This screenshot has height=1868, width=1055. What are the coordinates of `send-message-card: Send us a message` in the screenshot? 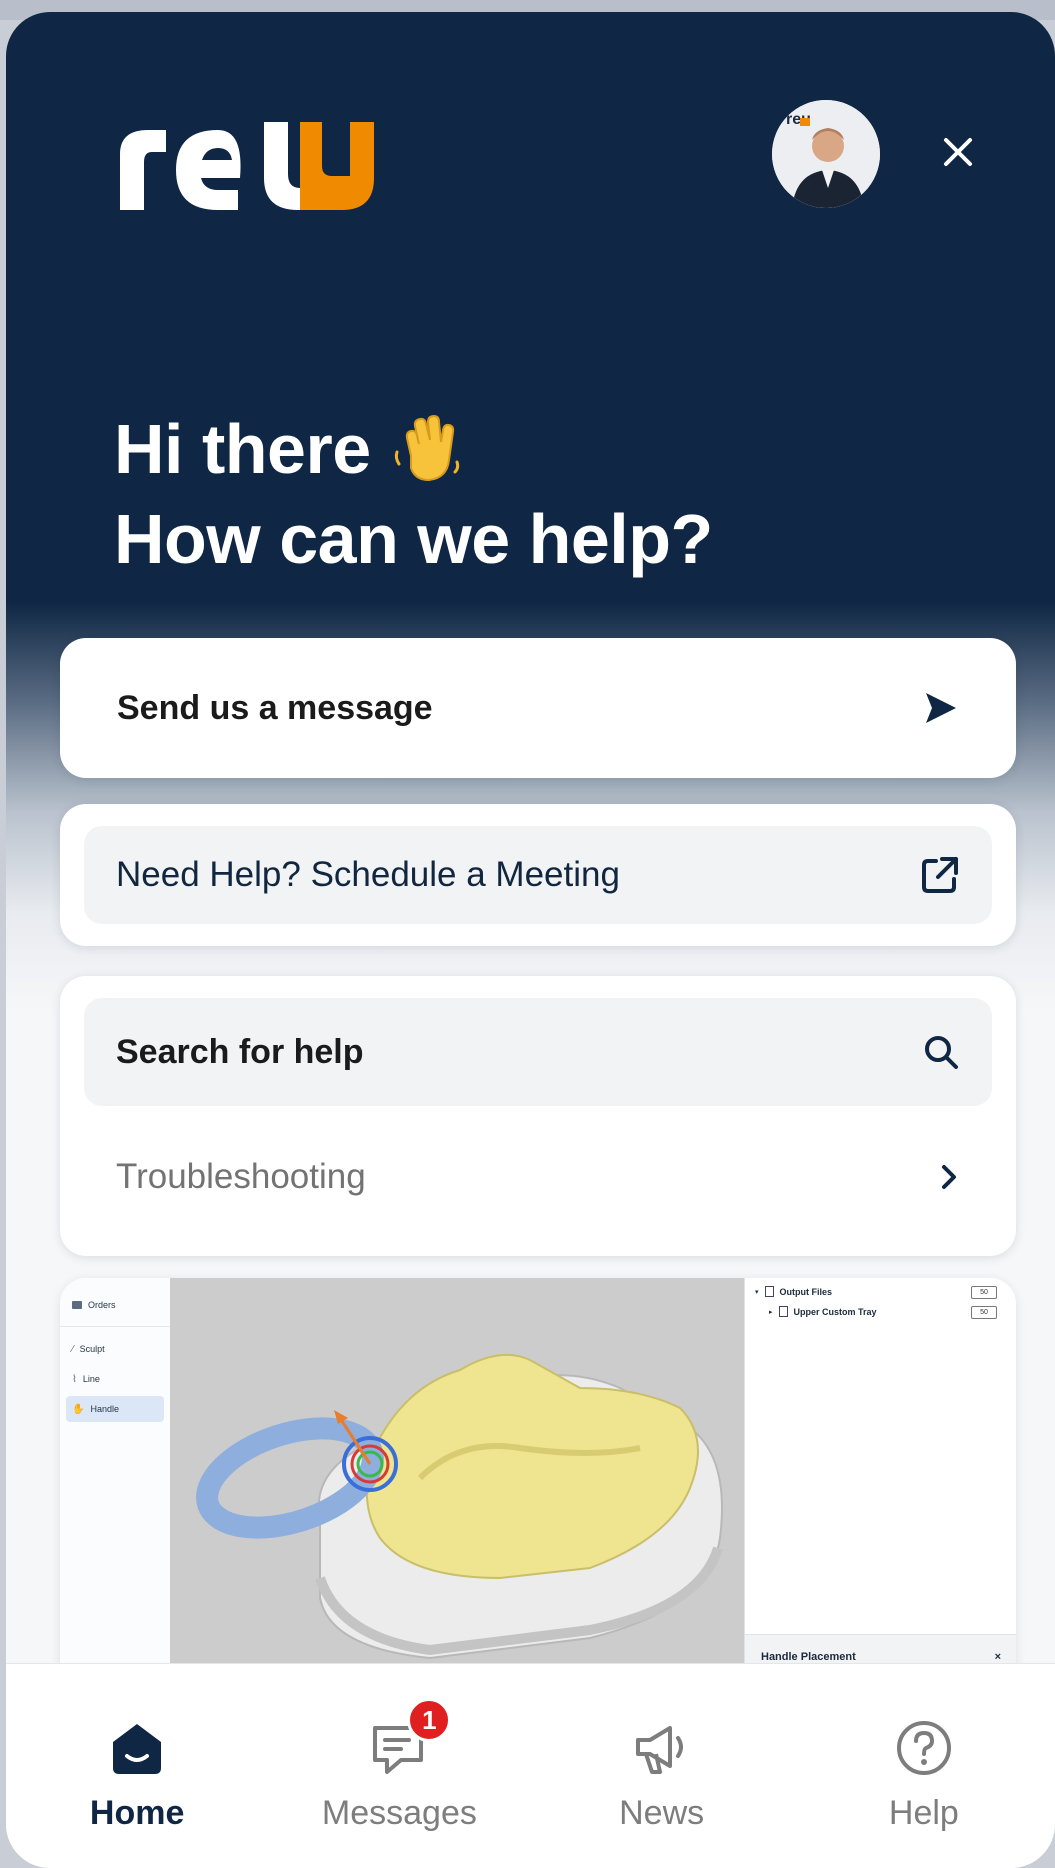 It's located at (538, 708).